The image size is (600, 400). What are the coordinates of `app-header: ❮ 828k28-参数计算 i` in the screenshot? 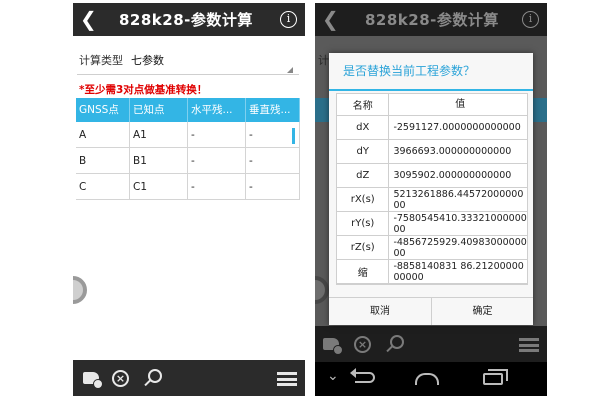 It's located at (189, 19).